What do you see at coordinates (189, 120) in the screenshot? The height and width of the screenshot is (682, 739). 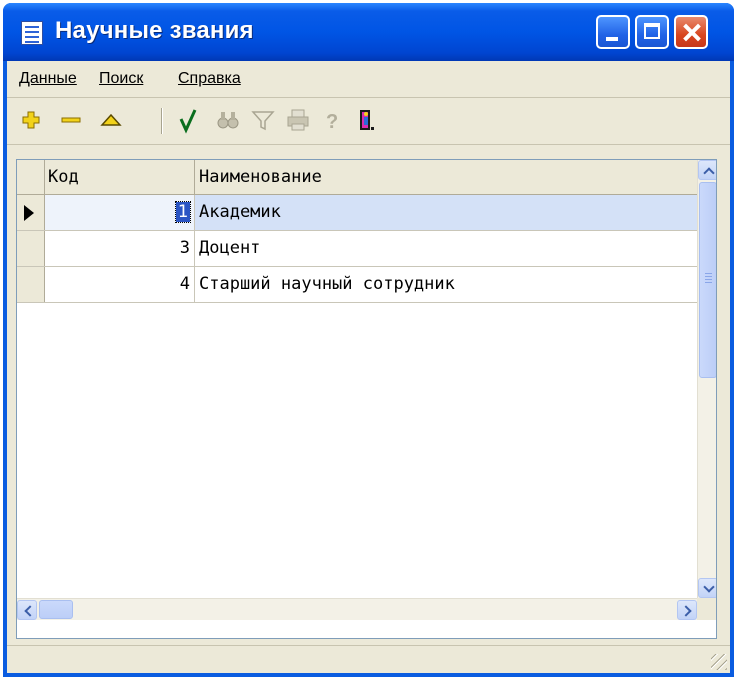 I see `post-icon` at bounding box center [189, 120].